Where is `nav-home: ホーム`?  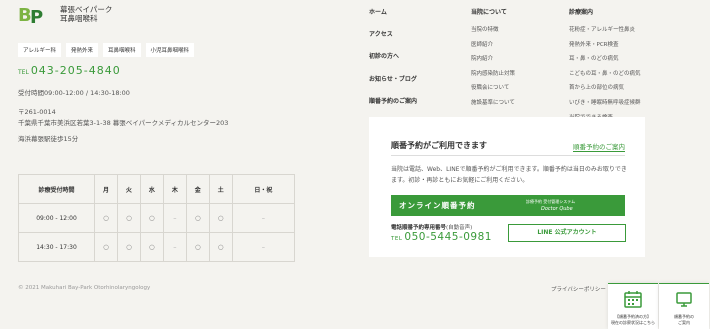
nav-home: ホーム is located at coordinates (393, 11).